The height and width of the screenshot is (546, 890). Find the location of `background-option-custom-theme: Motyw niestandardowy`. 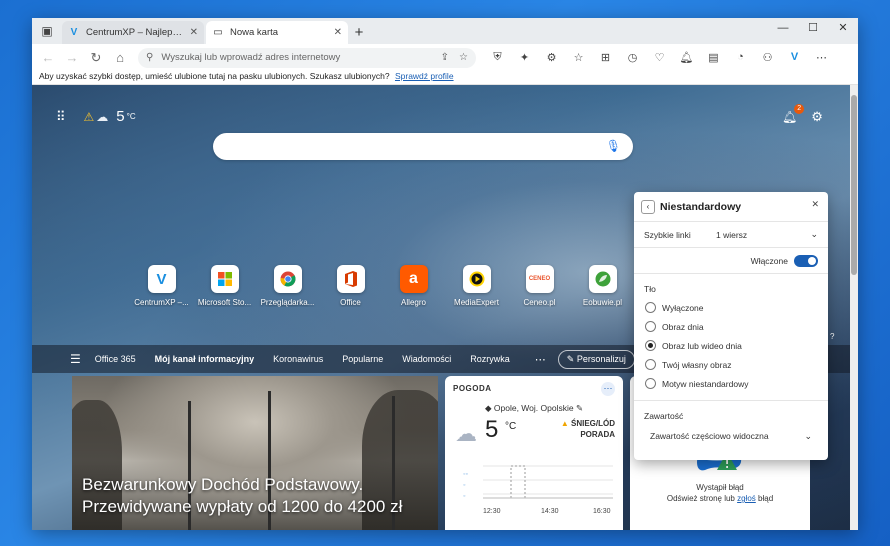

background-option-custom-theme: Motyw niestandardowy is located at coordinates (731, 383).